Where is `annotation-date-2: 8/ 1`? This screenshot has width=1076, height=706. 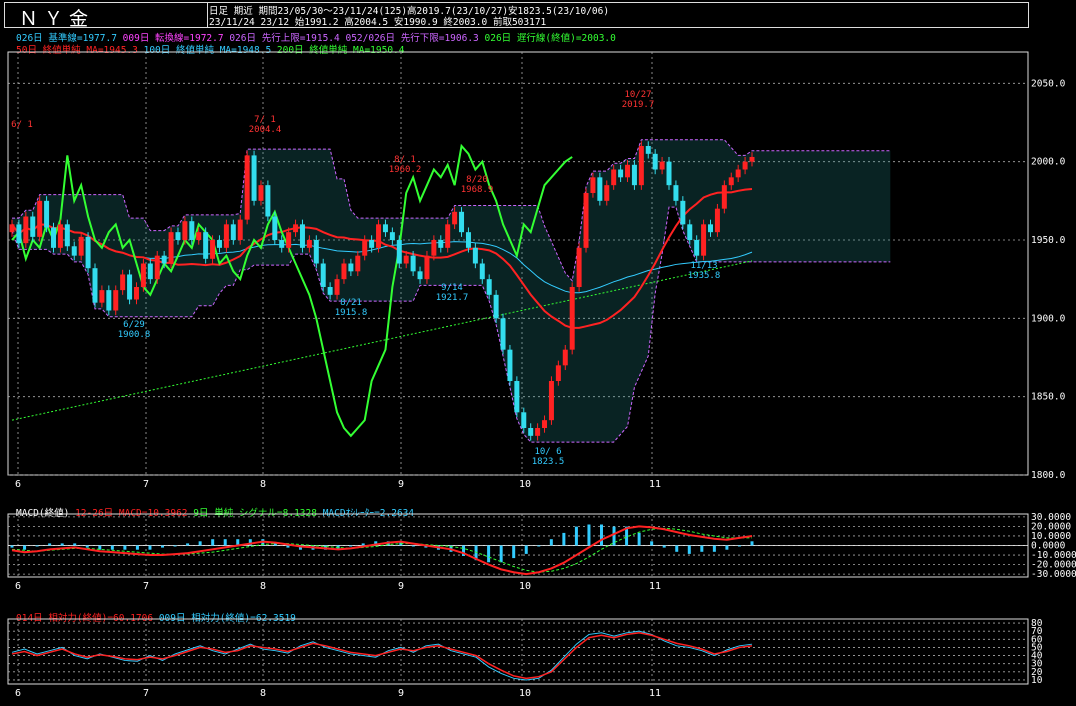 annotation-date-2: 8/ 1 is located at coordinates (405, 160).